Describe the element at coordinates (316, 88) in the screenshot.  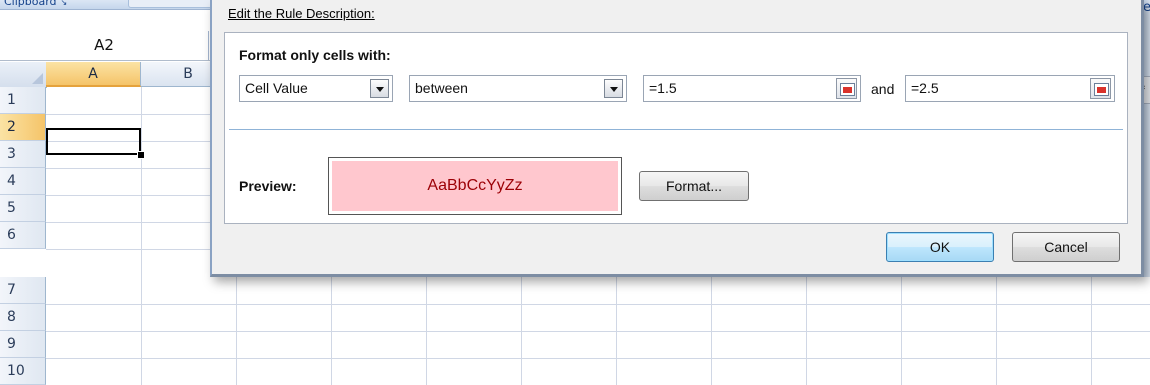
I see `condition-type-select: Cell Value` at that location.